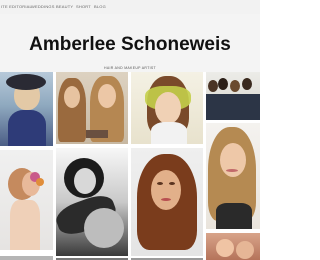 The image size is (320, 260). I want to click on nav-item-editorial: ITE EDITORIAL, so click(16, 6).